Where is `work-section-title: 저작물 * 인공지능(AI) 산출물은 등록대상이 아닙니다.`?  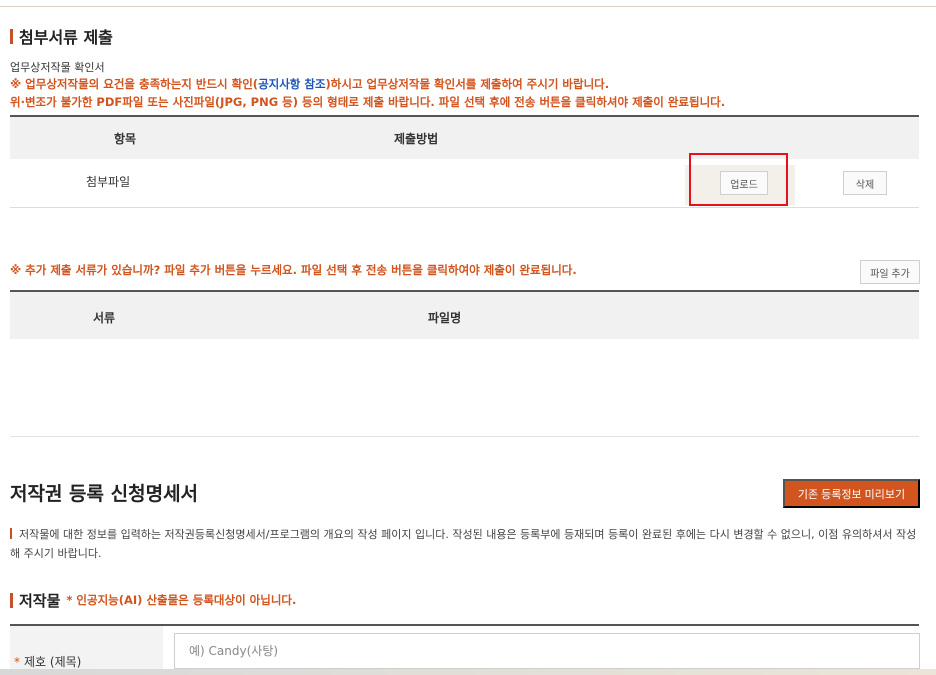 work-section-title: 저작물 * 인공지능(AI) 산출물은 등록대상이 아닙니다. is located at coordinates (153, 600).